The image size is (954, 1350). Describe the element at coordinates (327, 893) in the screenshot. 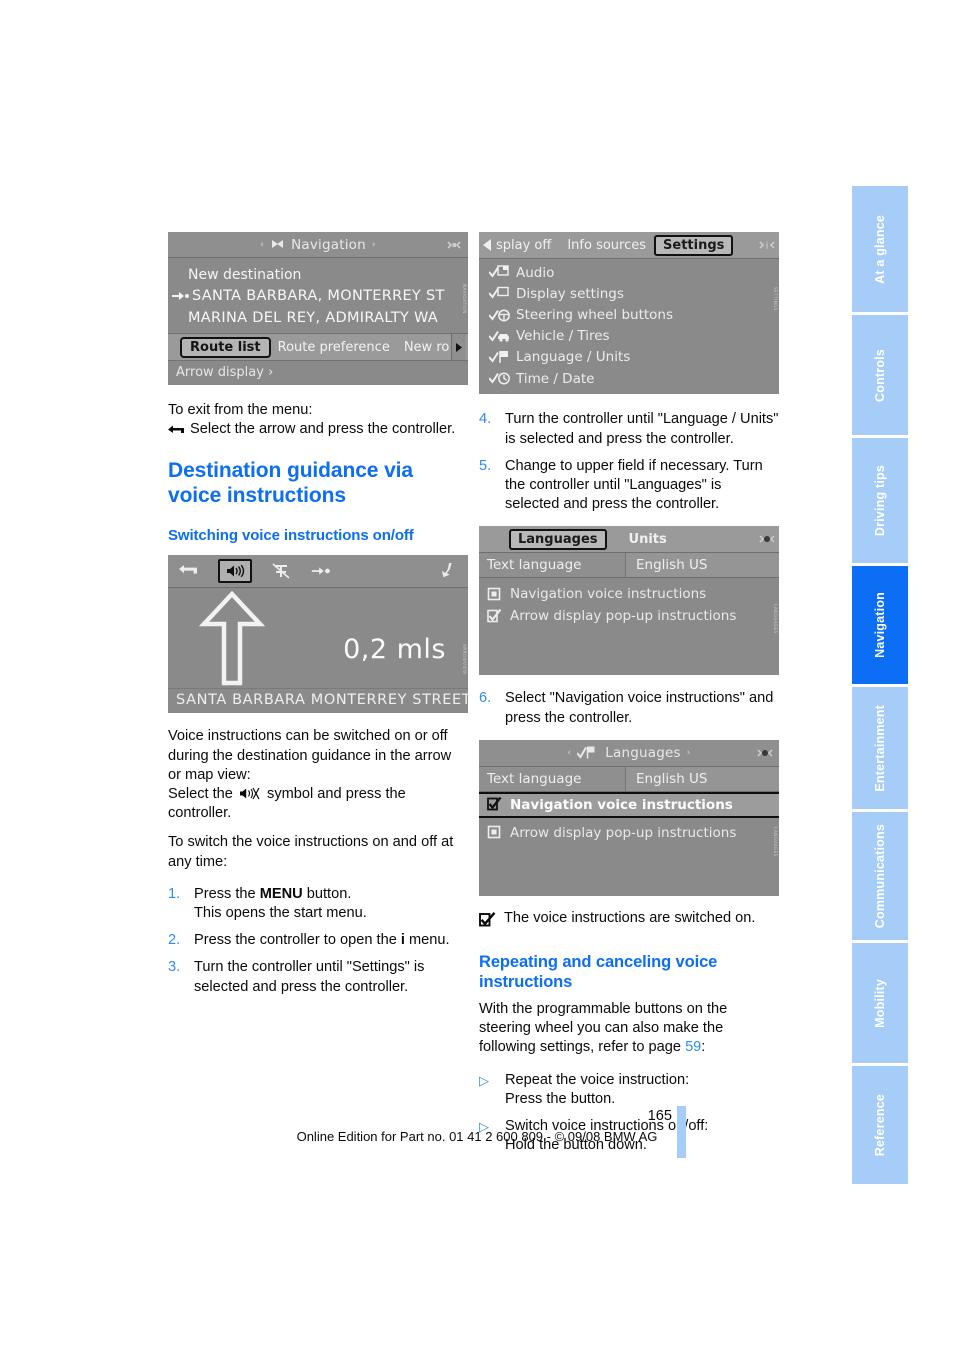

I see `step-text-post: button.` at that location.